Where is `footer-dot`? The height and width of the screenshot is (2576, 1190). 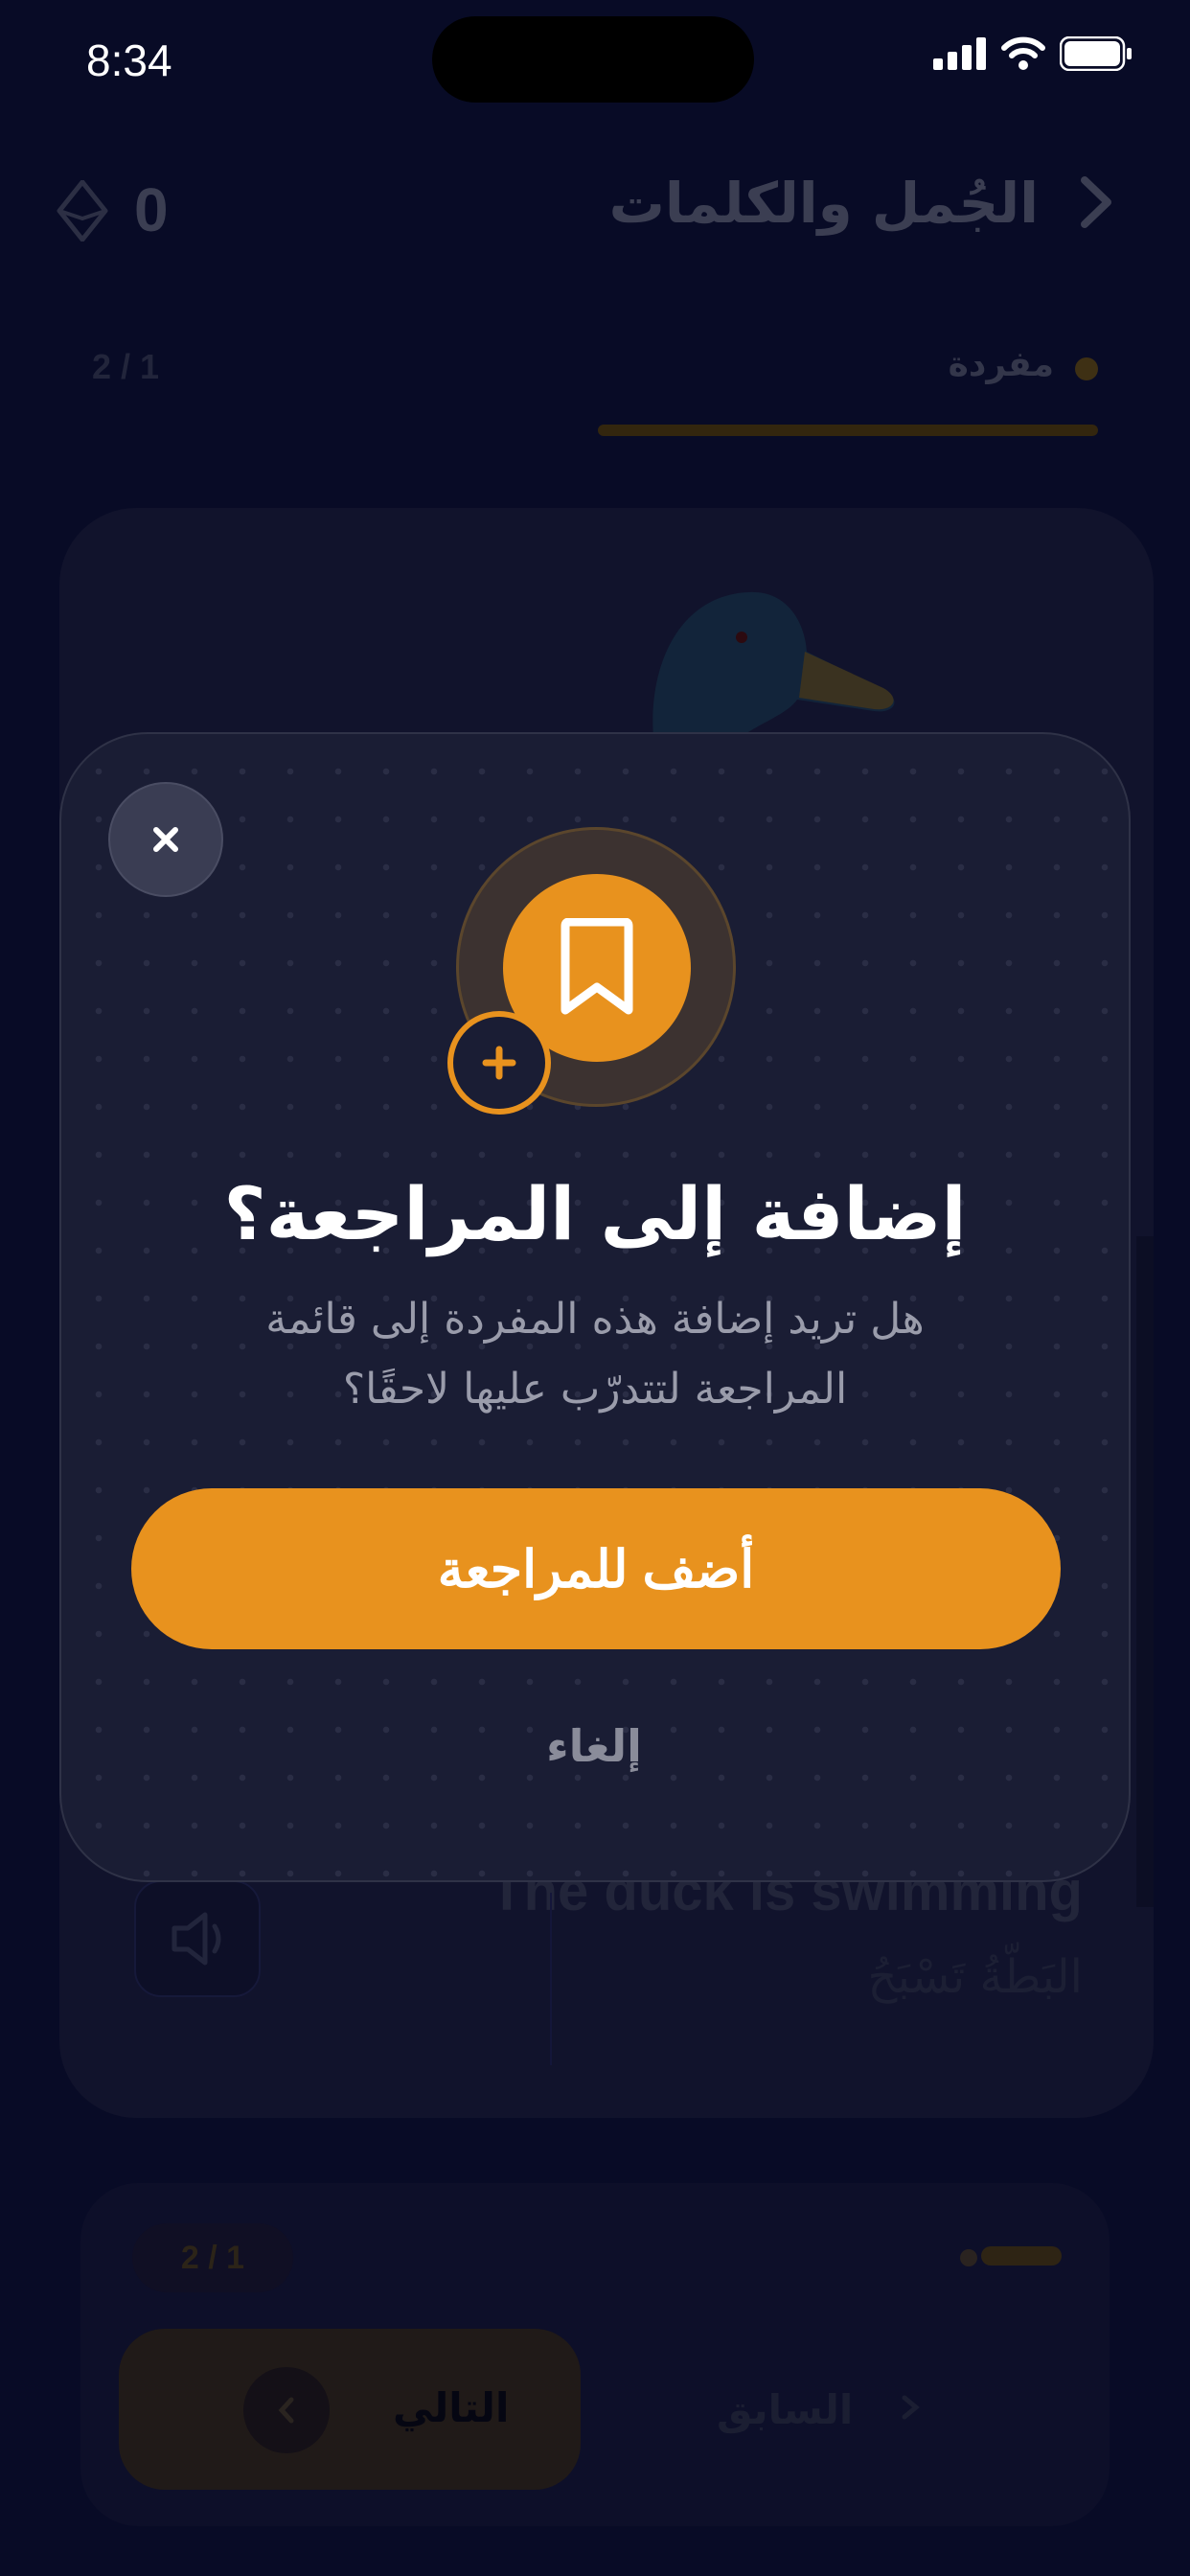 footer-dot is located at coordinates (968, 2257).